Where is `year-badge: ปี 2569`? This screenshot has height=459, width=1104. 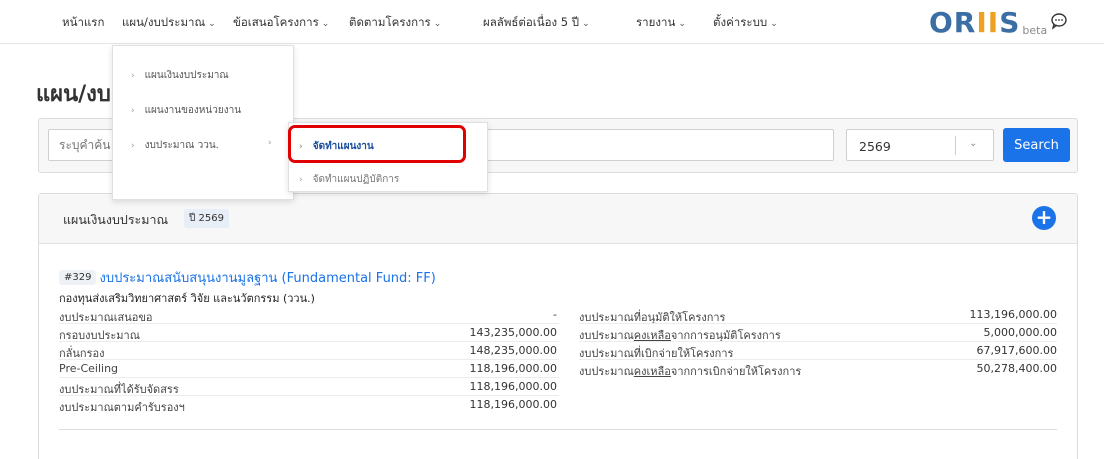 year-badge: ปี 2569 is located at coordinates (206, 218).